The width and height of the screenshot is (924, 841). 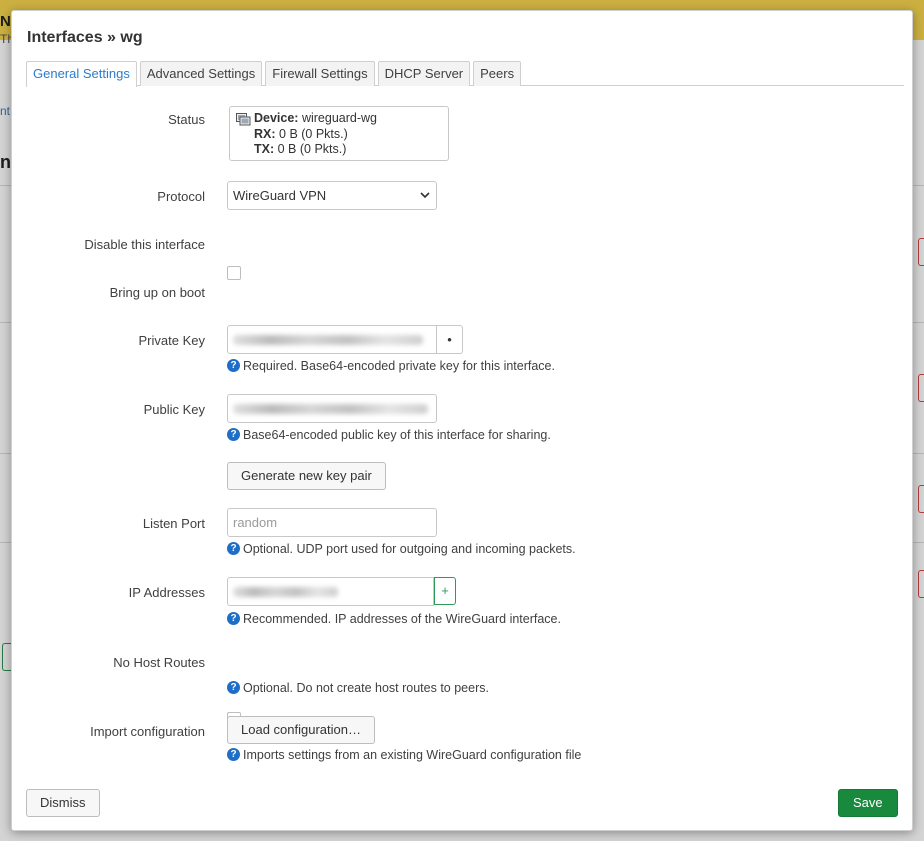 What do you see at coordinates (280, 195) in the screenshot?
I see `protocol-value: WireGuard VPN` at bounding box center [280, 195].